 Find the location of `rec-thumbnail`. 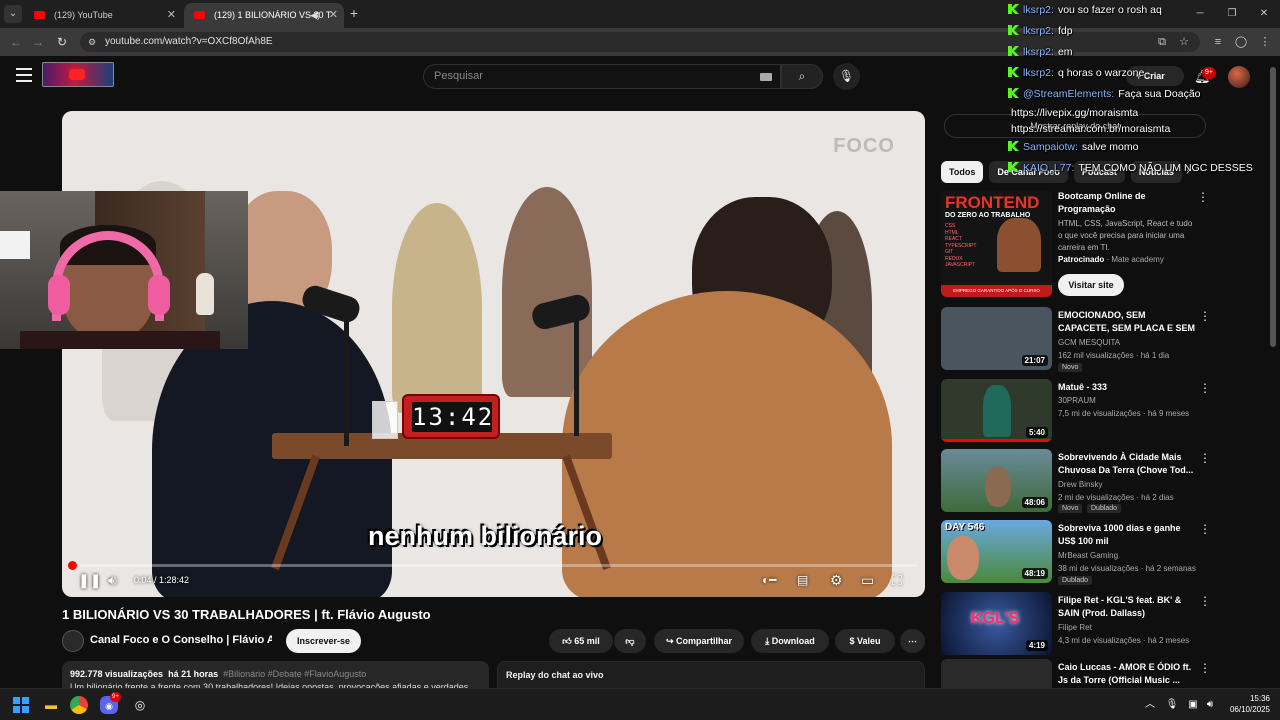

rec-thumbnail is located at coordinates (996, 673).